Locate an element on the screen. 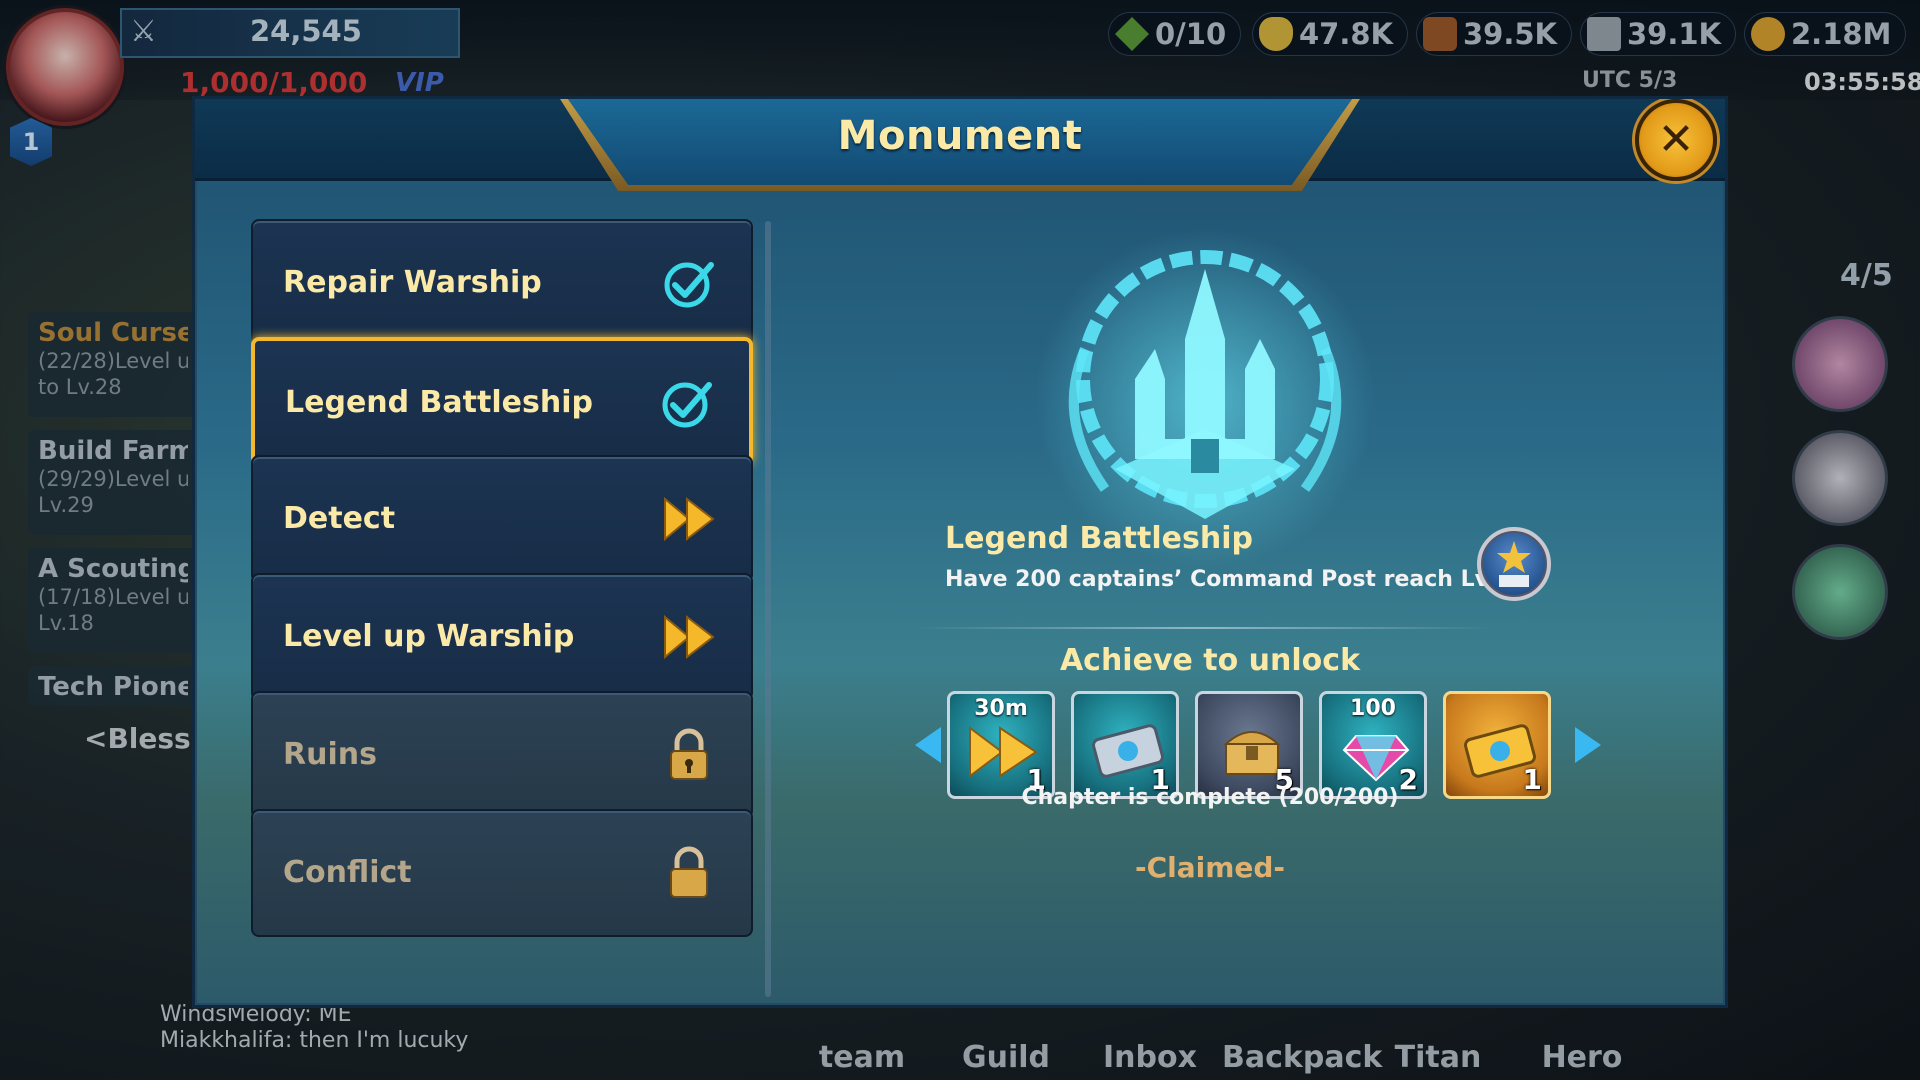 The width and height of the screenshot is (1920, 1080). rewards-prev-arrow is located at coordinates (928, 745).